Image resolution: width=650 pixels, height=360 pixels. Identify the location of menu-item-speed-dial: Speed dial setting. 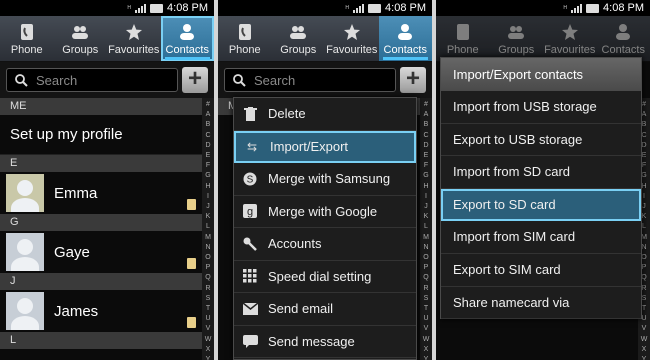
(325, 277).